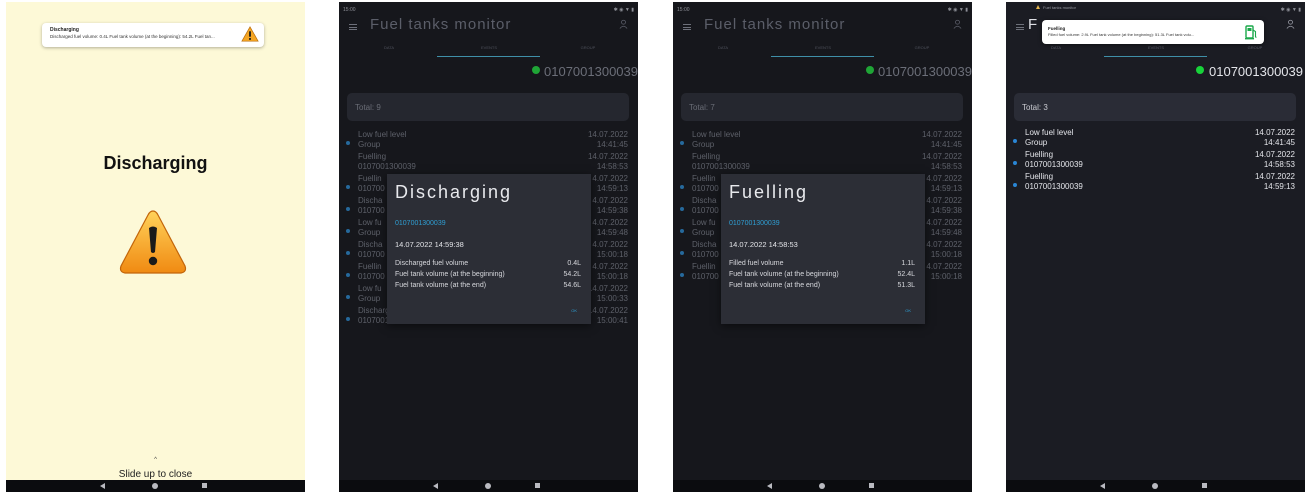 The width and height of the screenshot is (1309, 494). Describe the element at coordinates (155, 474) in the screenshot. I see `slide-to-close-hint: Slide up to close` at that location.